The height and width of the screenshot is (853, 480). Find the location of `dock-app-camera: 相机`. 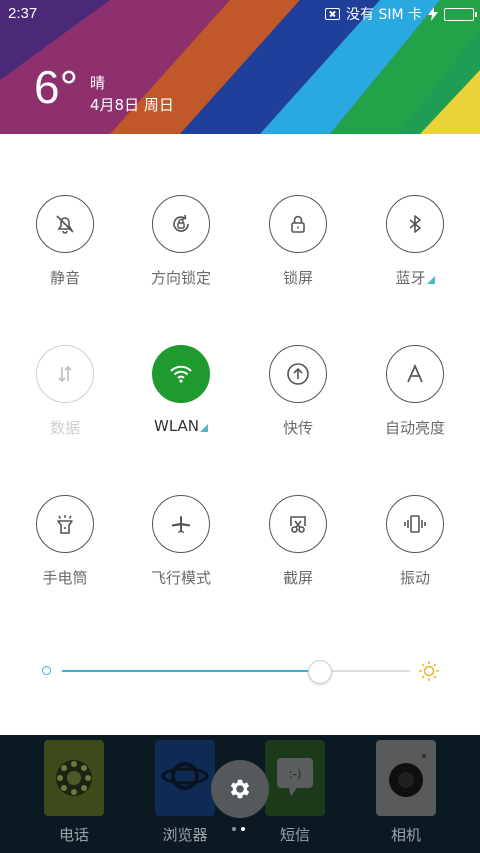

dock-app-camera: 相机 is located at coordinates (406, 792).